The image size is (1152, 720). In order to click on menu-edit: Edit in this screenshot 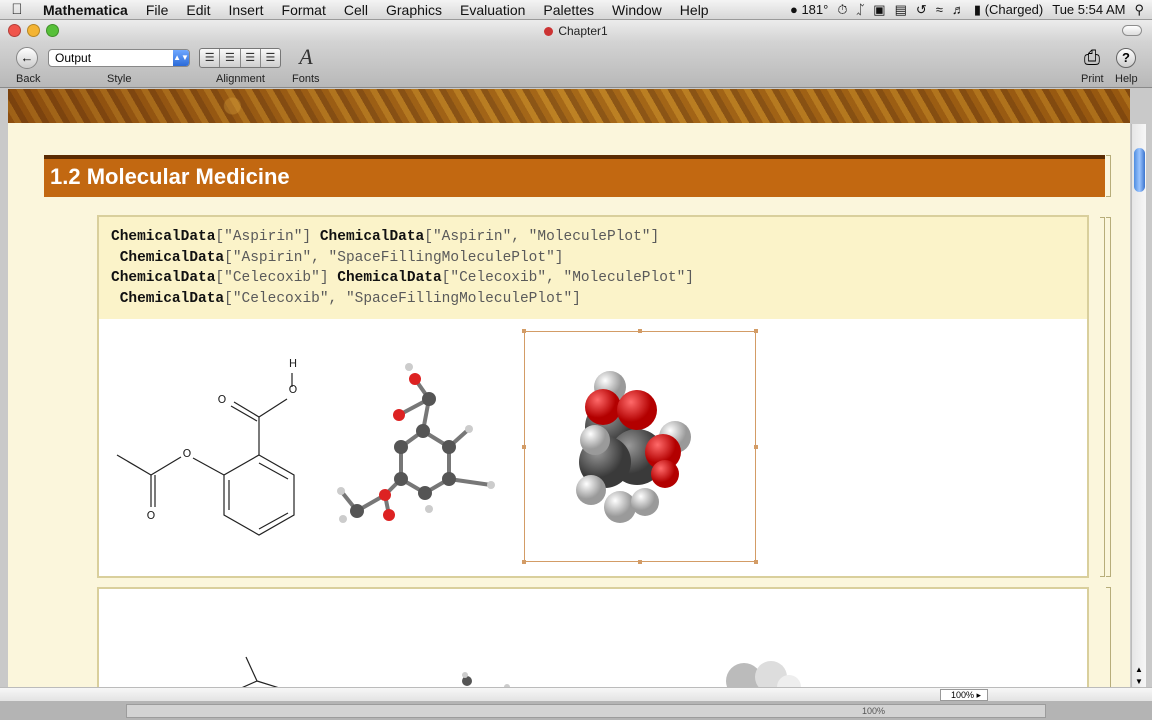, I will do `click(198, 10)`.